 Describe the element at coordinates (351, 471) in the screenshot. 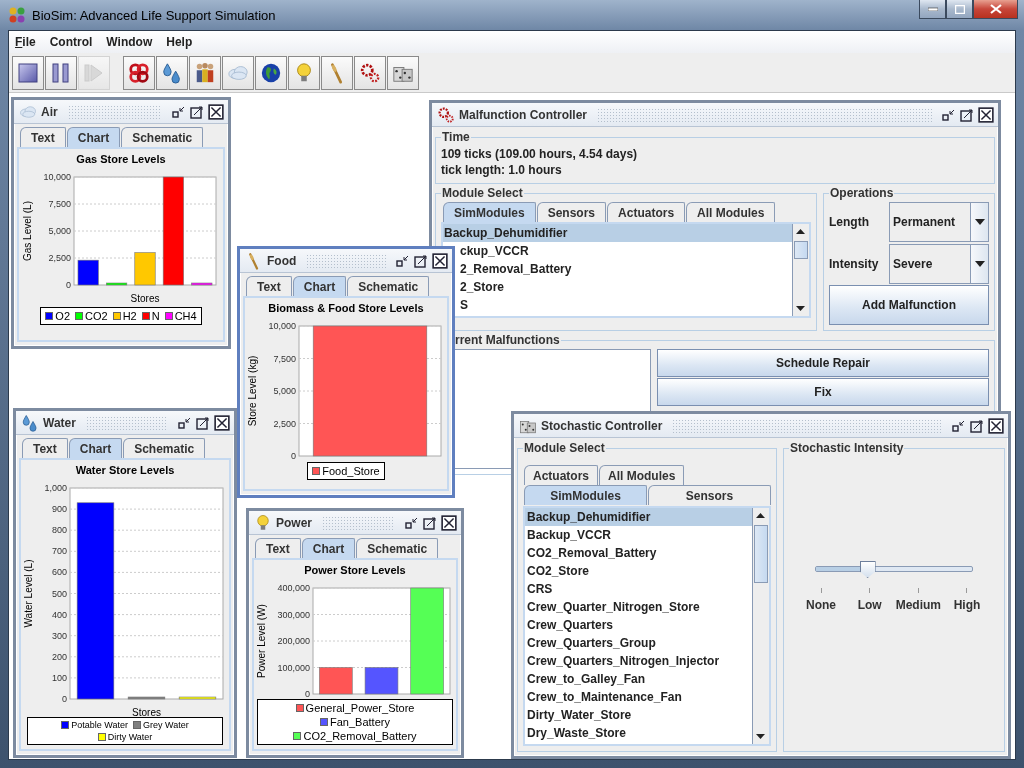

I see `legend-label: Food_Store` at that location.